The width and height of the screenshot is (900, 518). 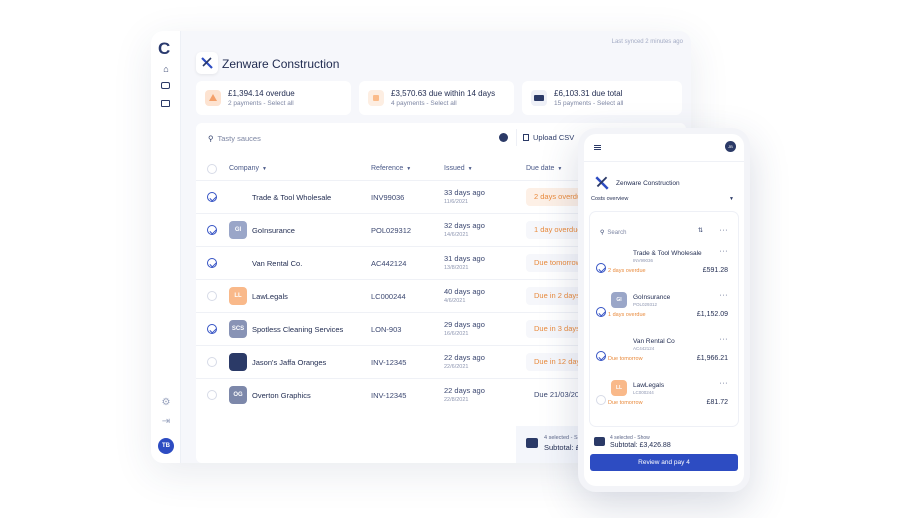 What do you see at coordinates (238, 197) in the screenshot?
I see `company-logo` at bounding box center [238, 197].